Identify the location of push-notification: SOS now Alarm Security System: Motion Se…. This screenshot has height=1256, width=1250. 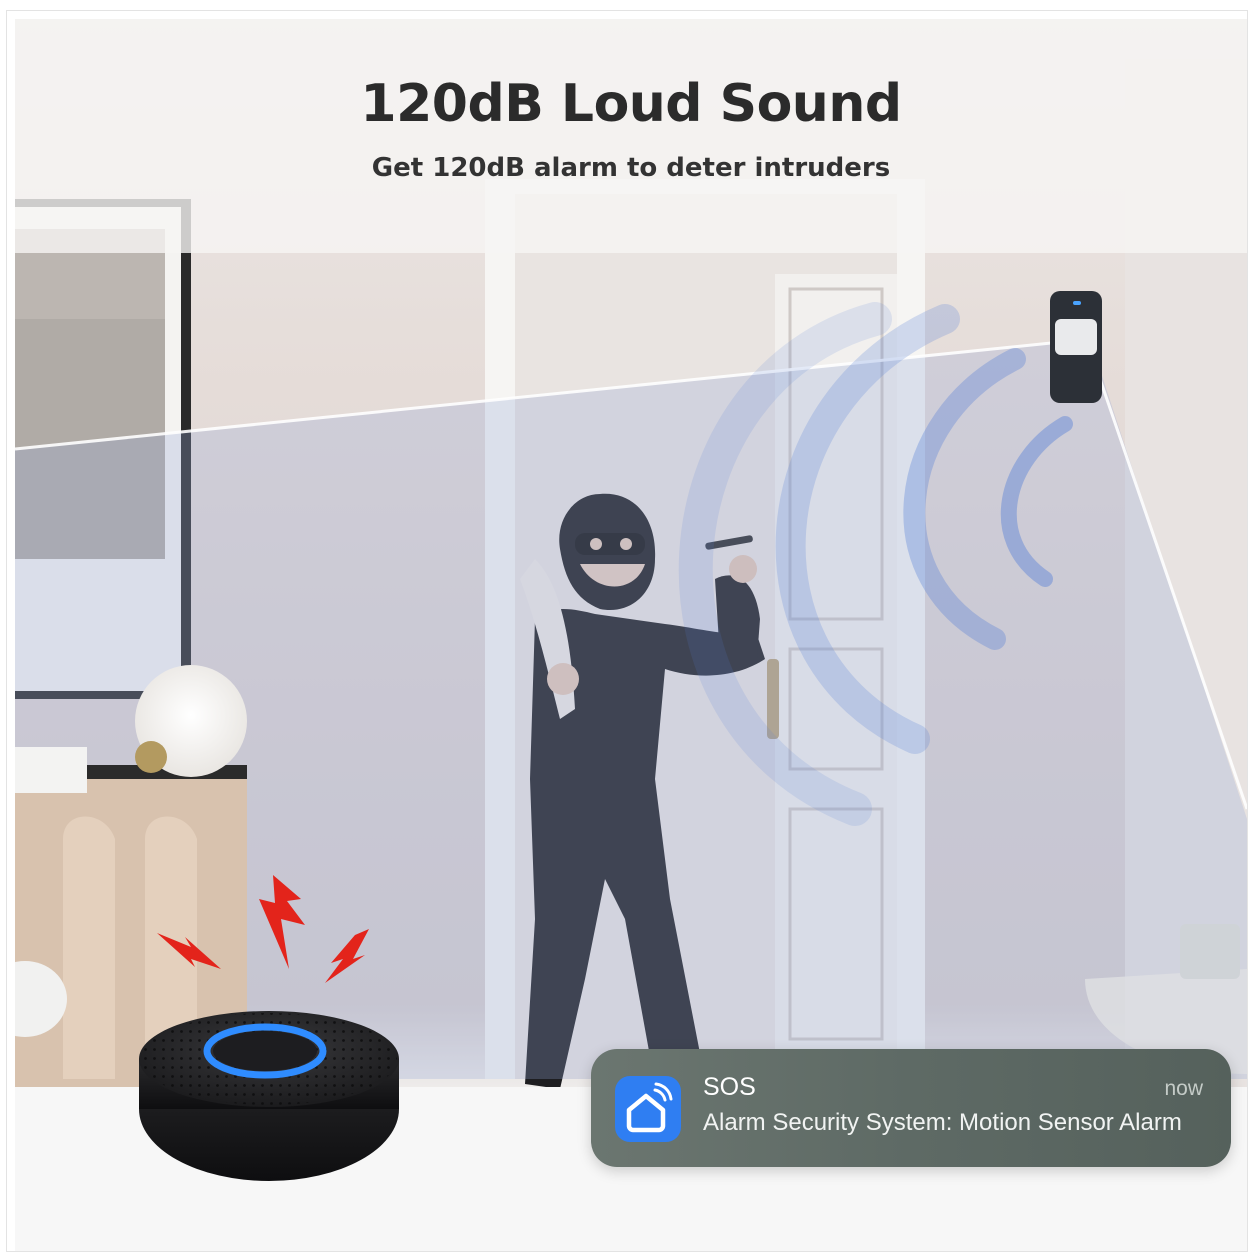
(911, 1108).